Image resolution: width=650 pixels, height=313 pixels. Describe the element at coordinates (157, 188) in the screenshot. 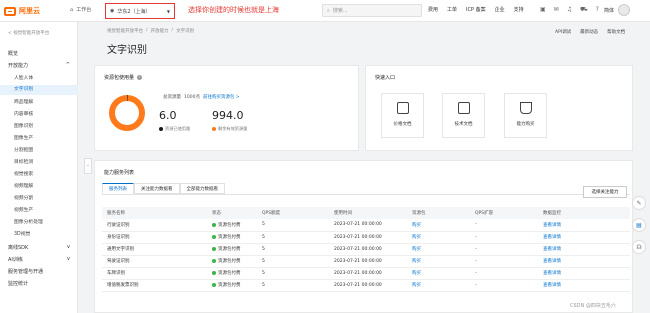

I see `tab-followed-data: 关注能力数据看` at that location.